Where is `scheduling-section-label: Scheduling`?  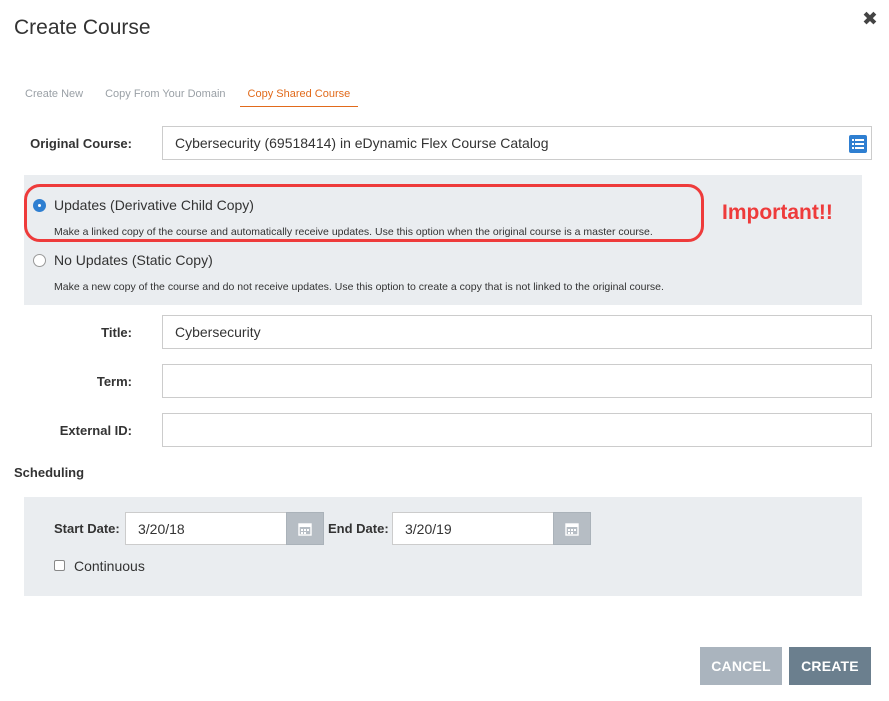
scheduling-section-label: Scheduling is located at coordinates (49, 472).